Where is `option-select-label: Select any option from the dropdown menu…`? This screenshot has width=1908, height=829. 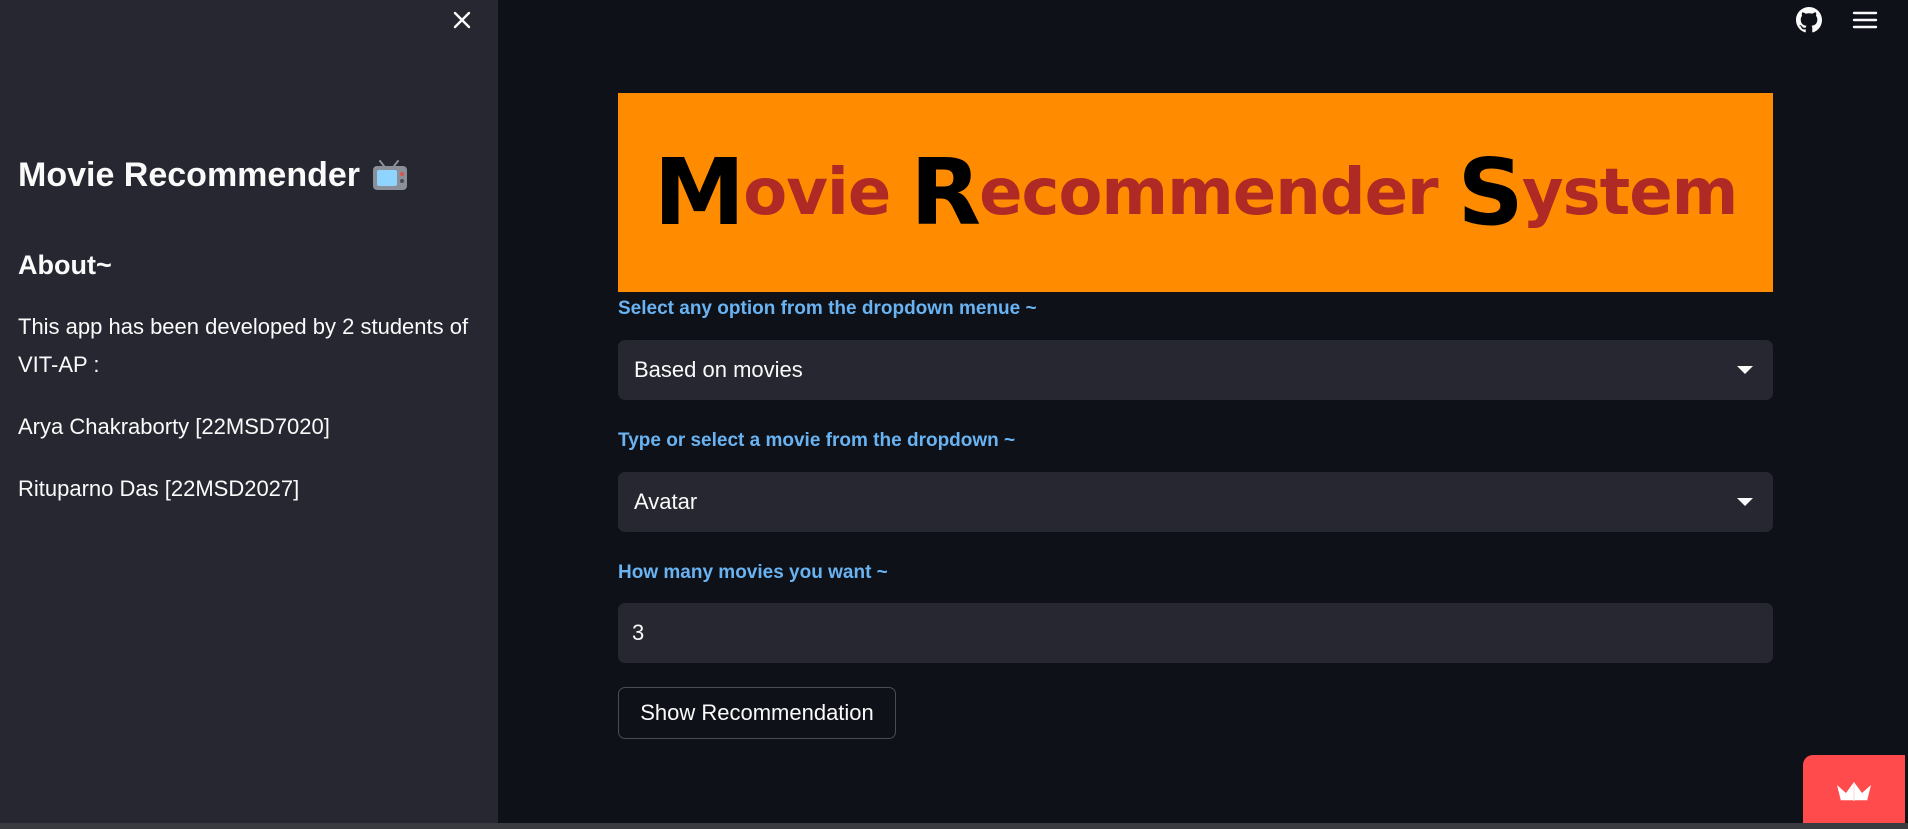
option-select-label: Select any option from the dropdown menu… is located at coordinates (827, 308).